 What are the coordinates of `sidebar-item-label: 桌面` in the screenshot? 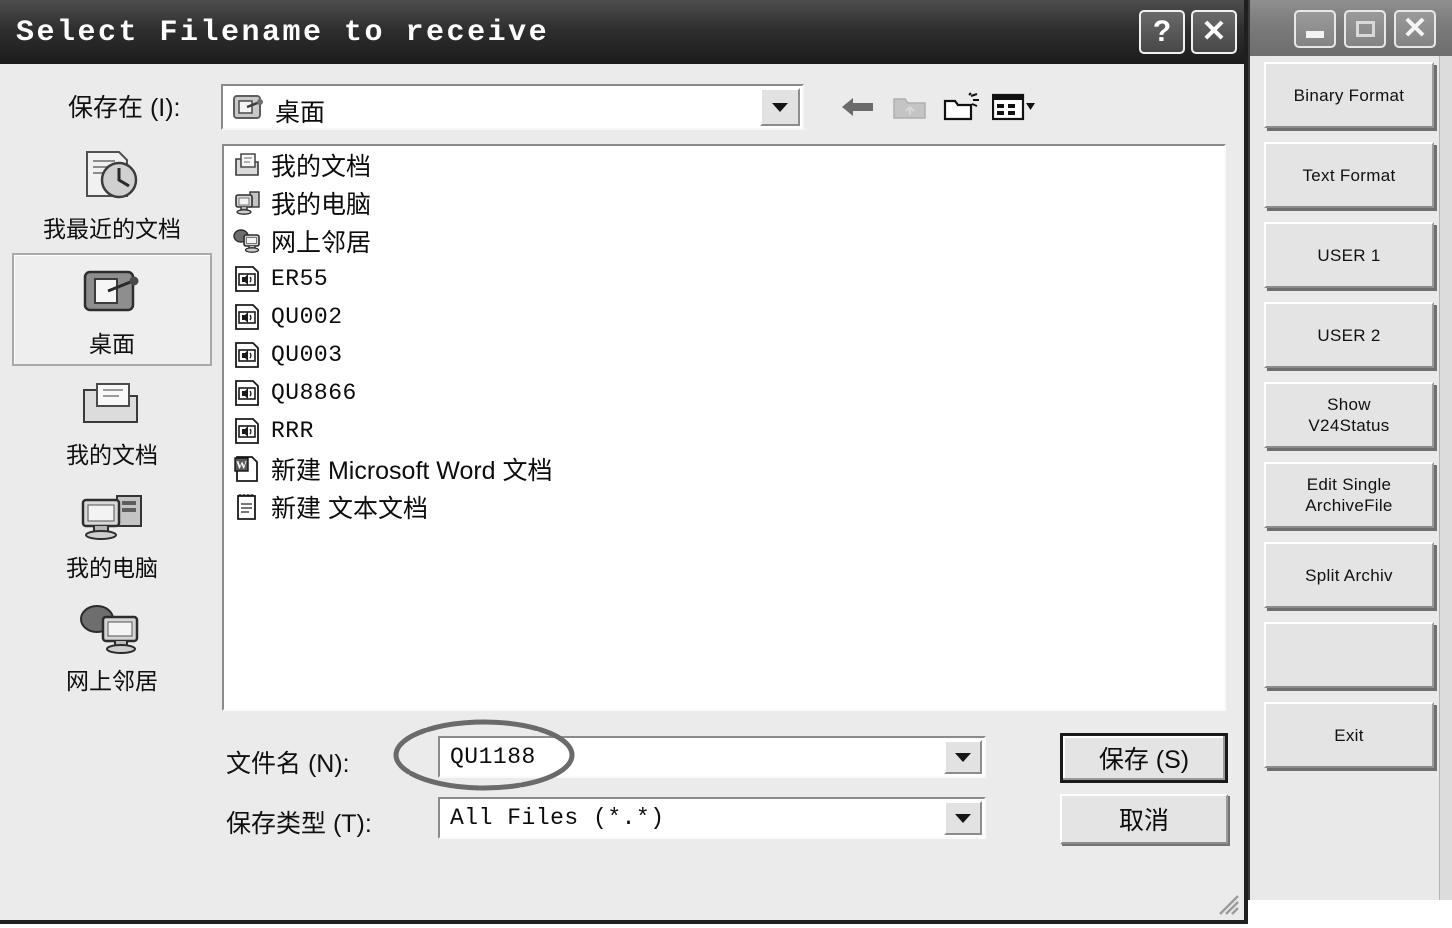 It's located at (112, 344).